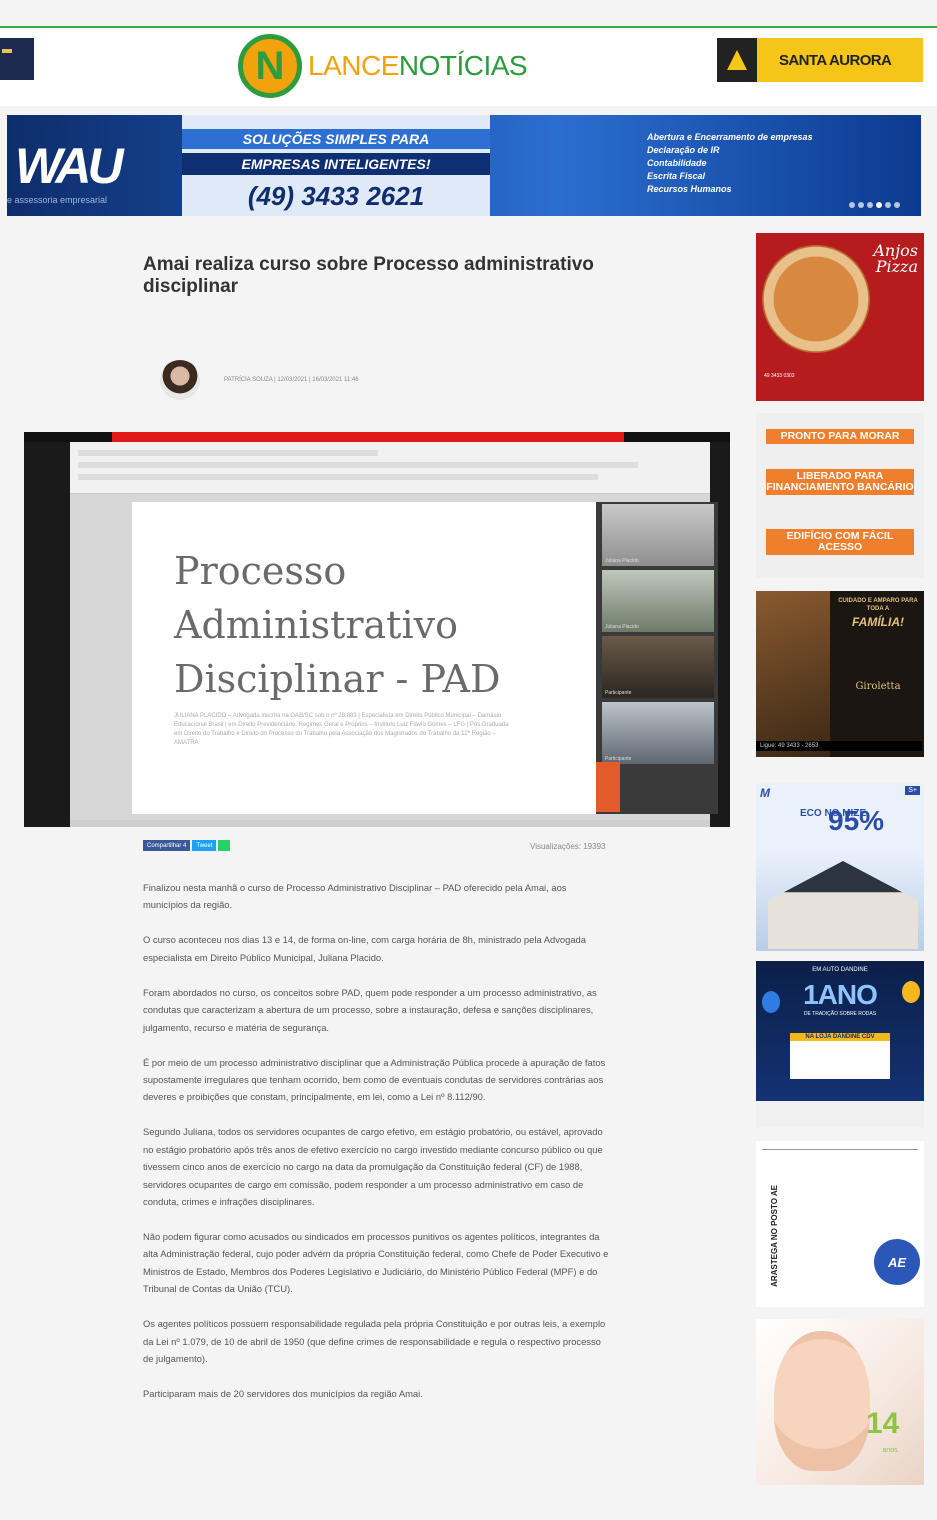  What do you see at coordinates (840, 1224) in the screenshot?
I see `ae-ad: ARASTEGA NO POSTO AE AE` at bounding box center [840, 1224].